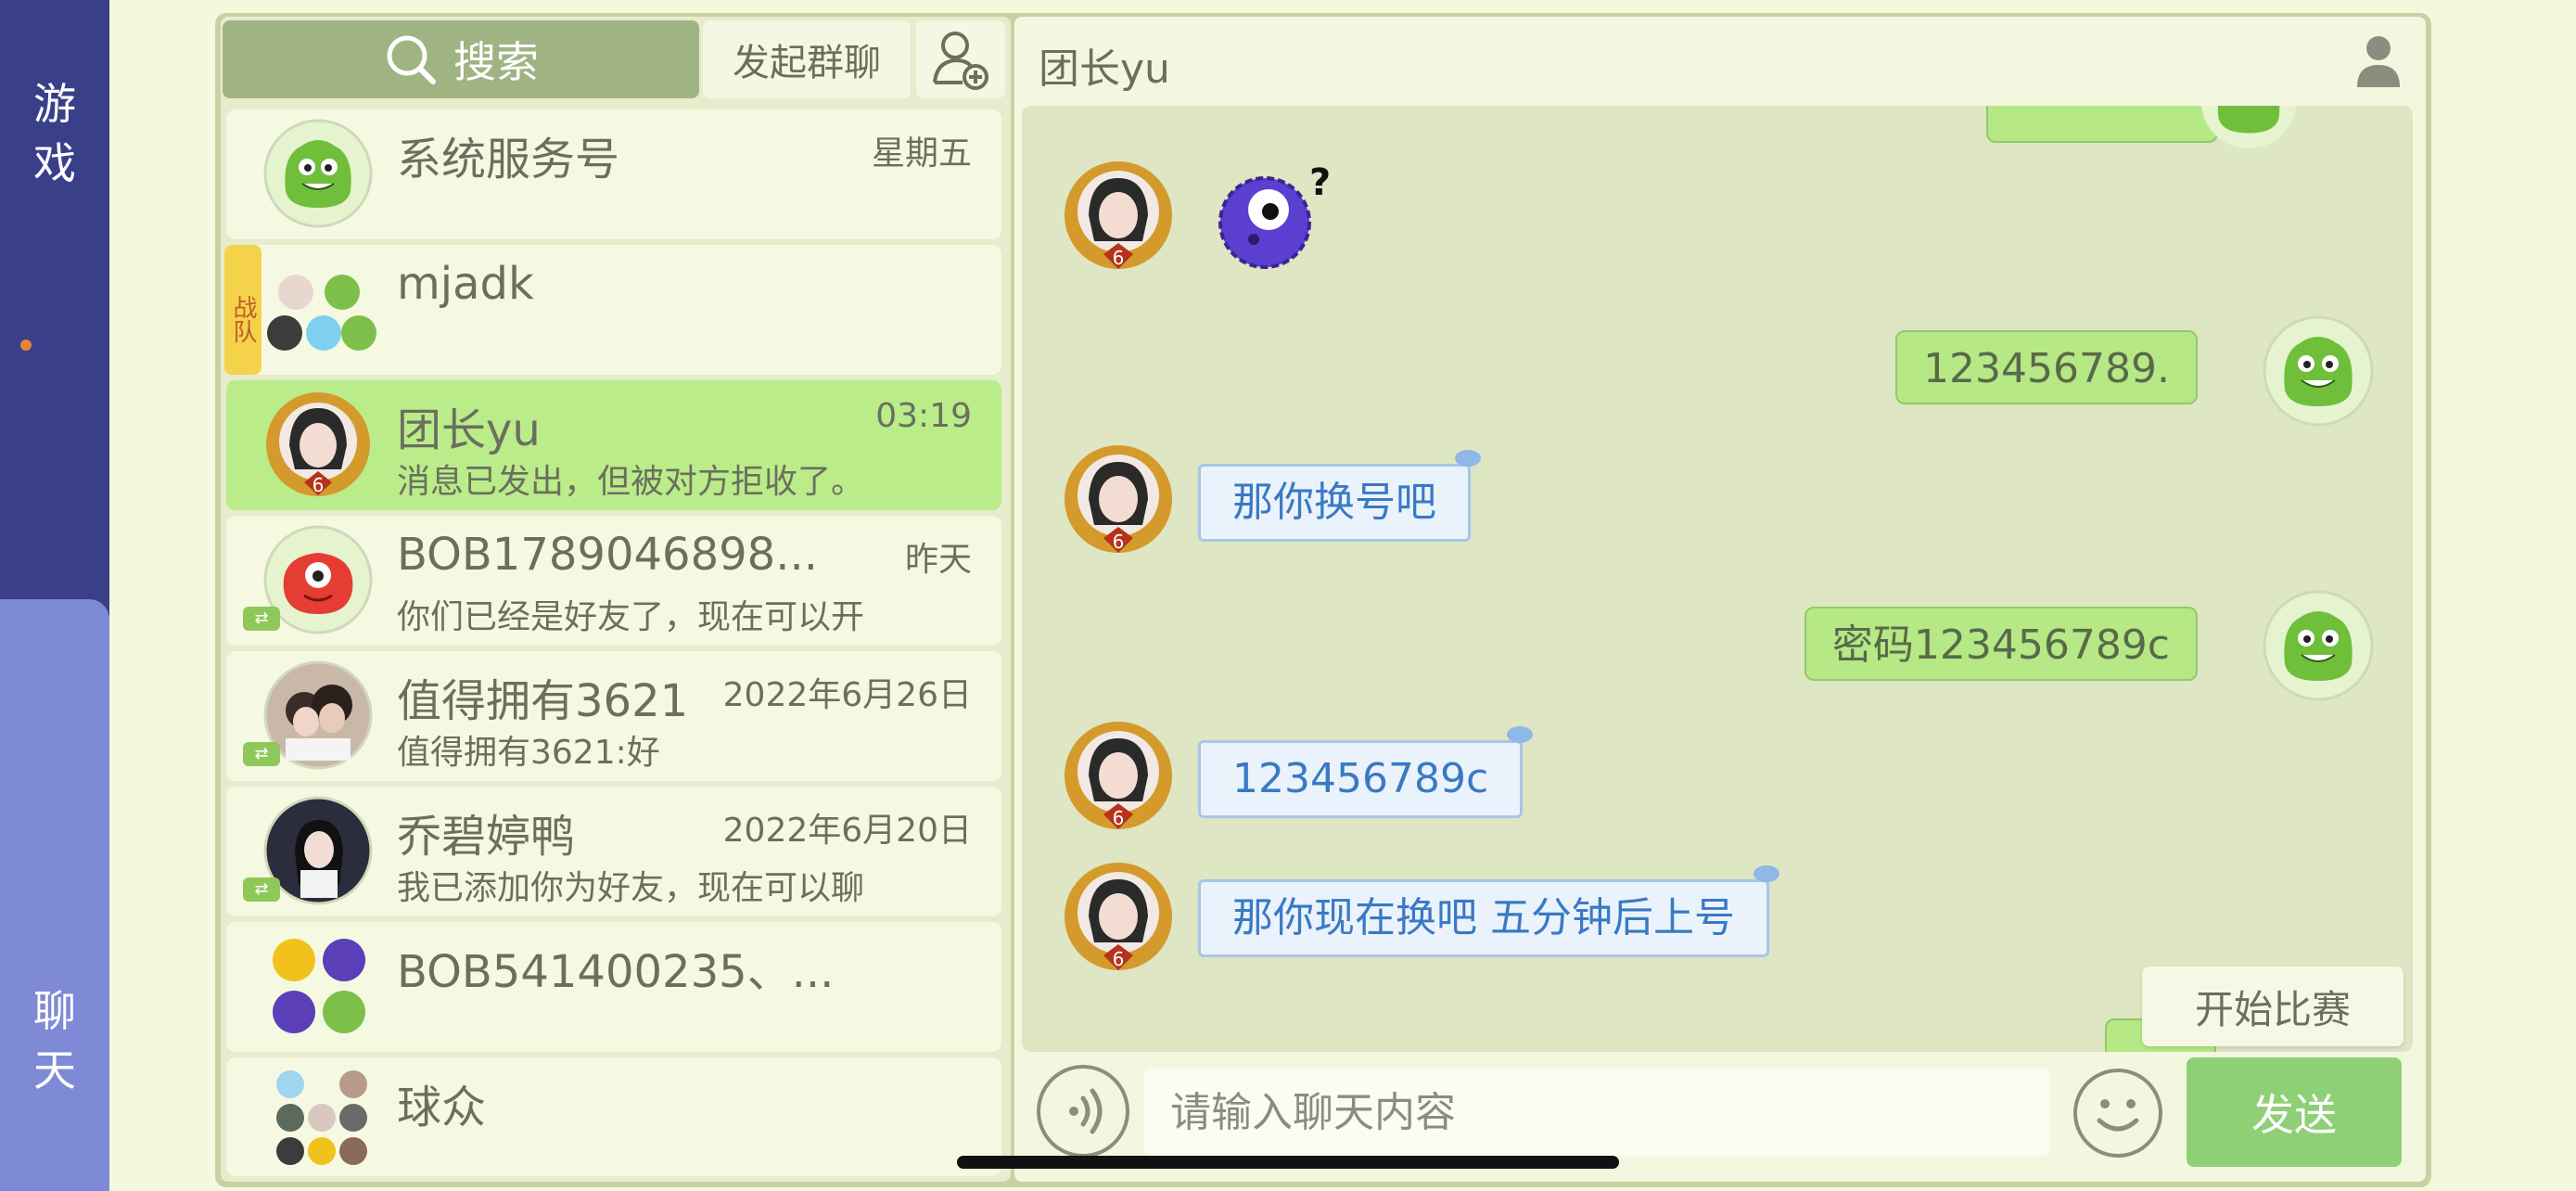 Image resolution: width=2576 pixels, height=1191 pixels. I want to click on conversation-preview: 你们已经是好友了，现在可以开, so click(631, 617).